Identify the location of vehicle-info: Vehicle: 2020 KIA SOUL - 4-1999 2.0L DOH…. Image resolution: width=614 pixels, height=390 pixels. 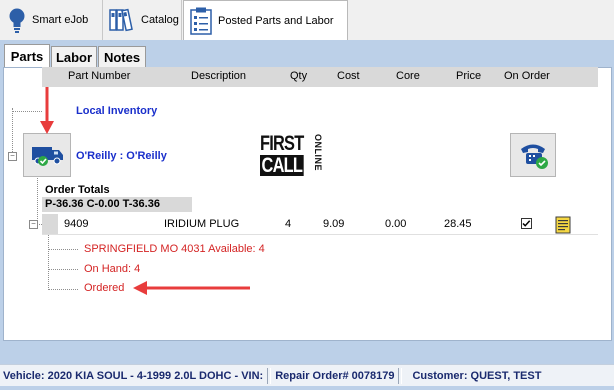
(133, 375).